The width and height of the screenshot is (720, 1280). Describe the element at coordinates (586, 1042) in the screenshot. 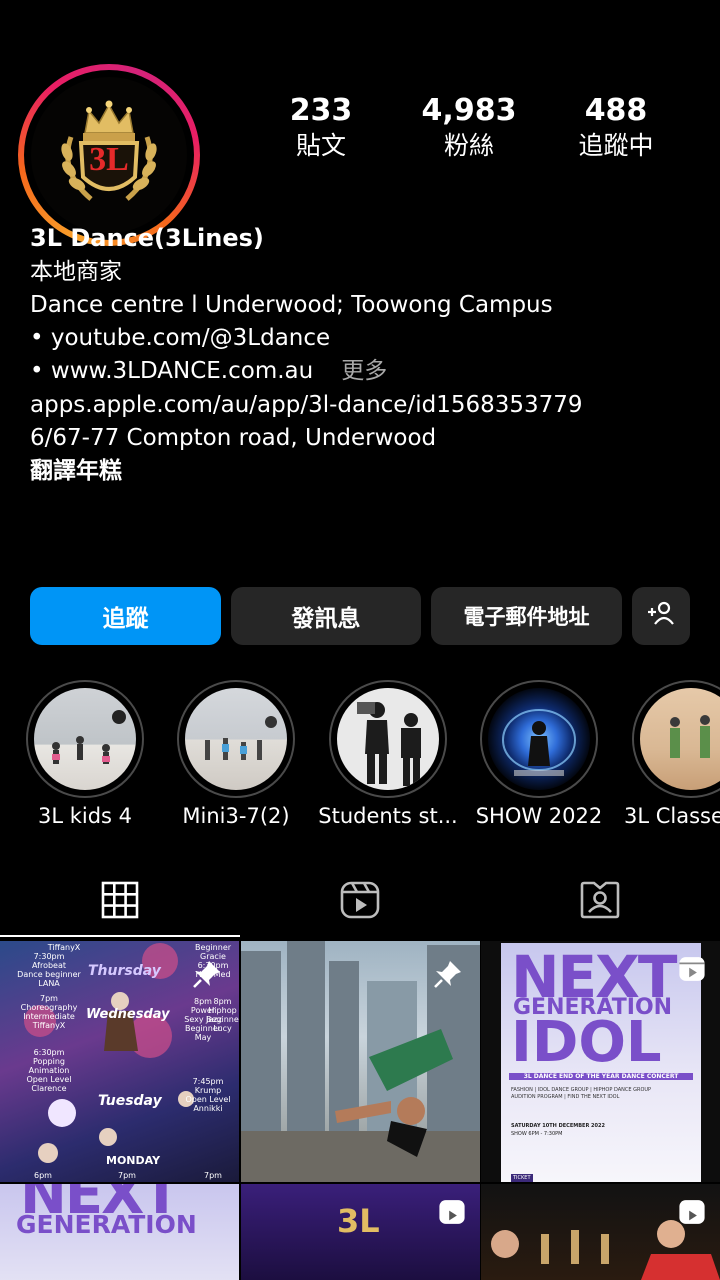

I see `post-title: IDOL` at that location.